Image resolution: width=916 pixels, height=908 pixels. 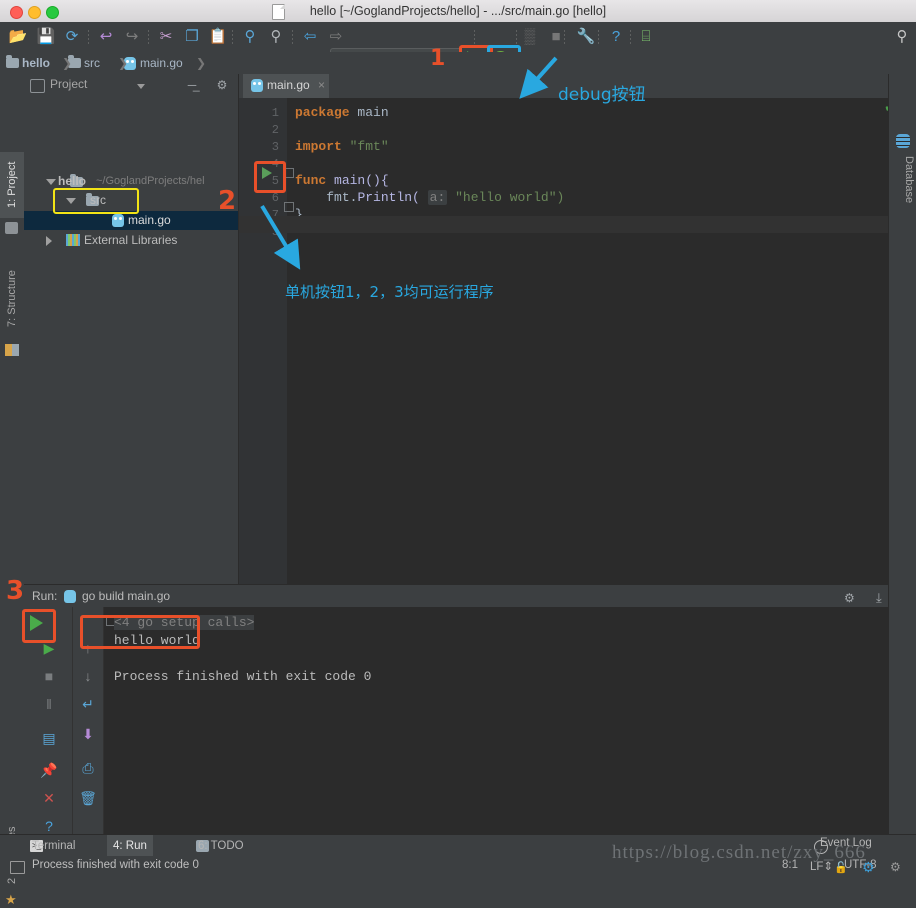 What do you see at coordinates (92, 63) in the screenshot?
I see `breadcrumb-item-src: src` at bounding box center [92, 63].